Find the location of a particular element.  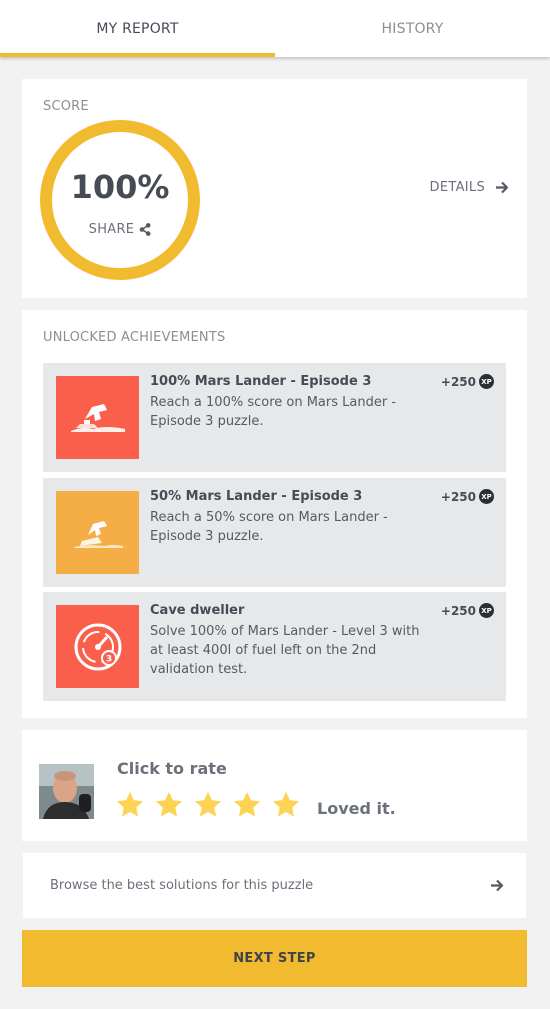

svg-text: 3 is located at coordinates (108, 659).